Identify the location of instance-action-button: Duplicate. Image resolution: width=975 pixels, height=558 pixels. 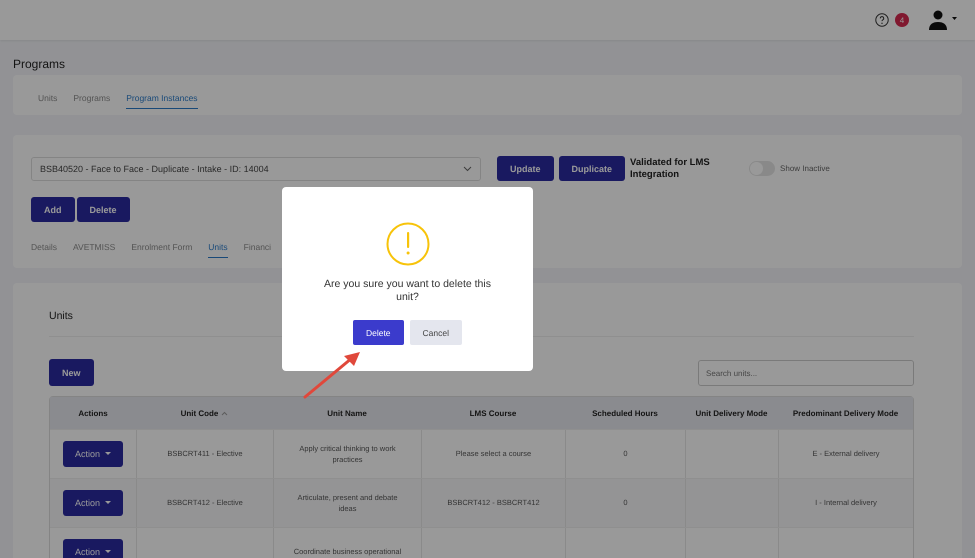
(592, 168).